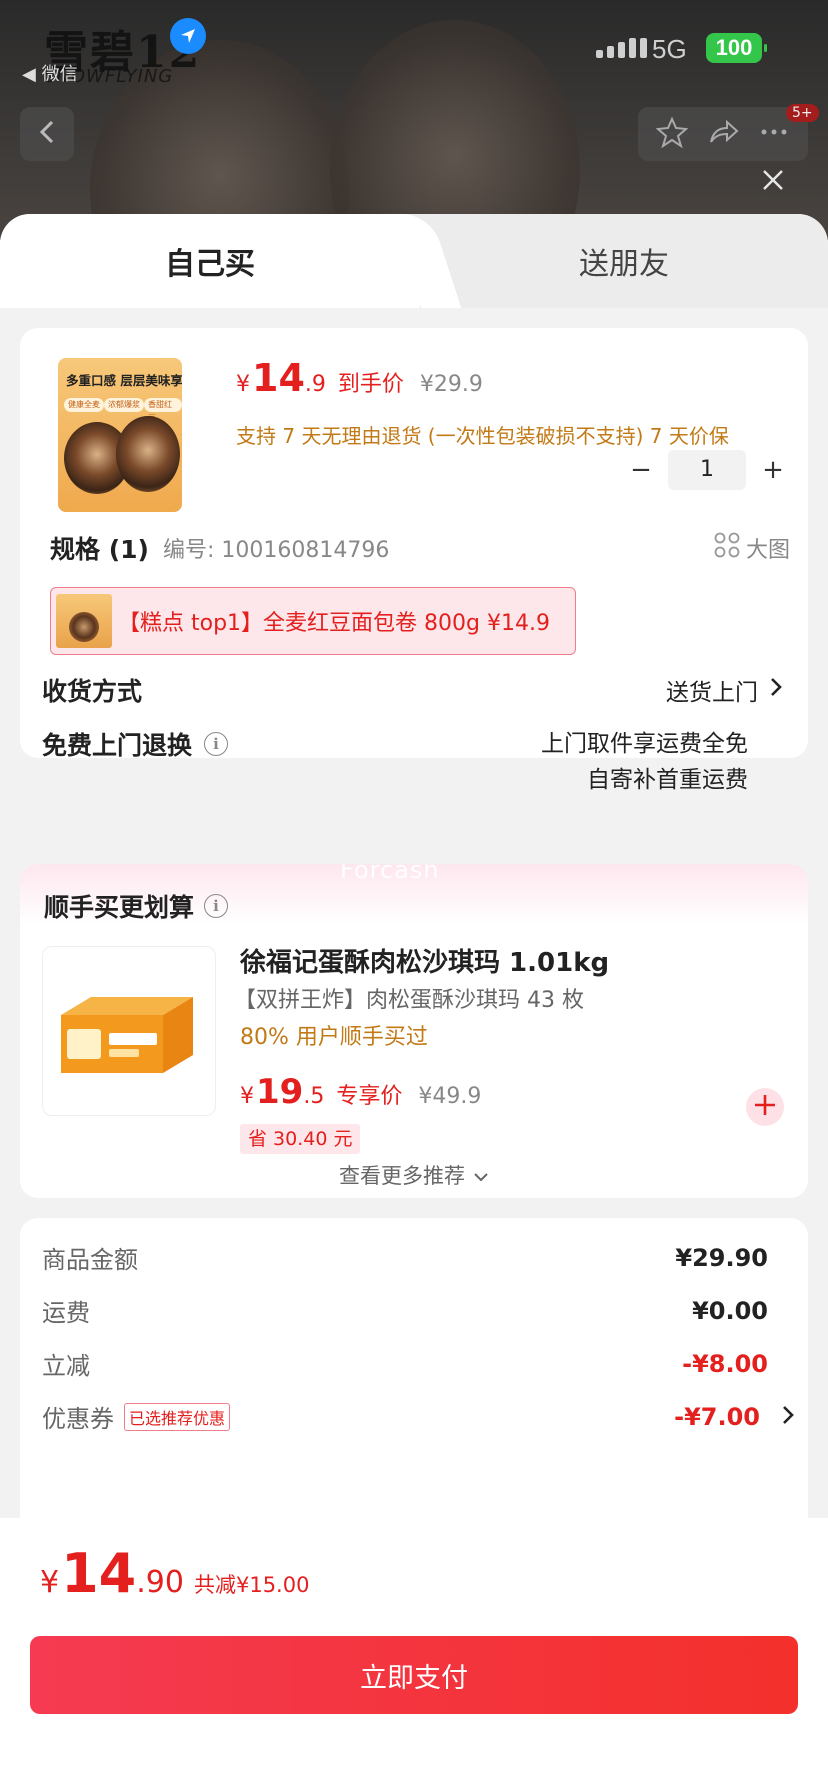  What do you see at coordinates (730, 1310) in the screenshot?
I see `summary-value: ¥0.00` at bounding box center [730, 1310].